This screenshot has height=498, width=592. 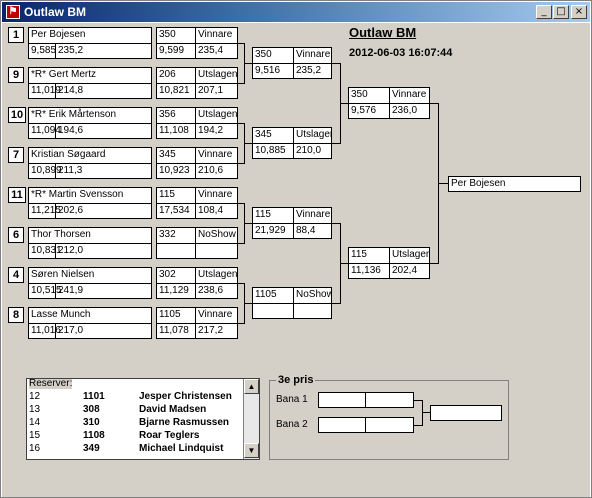 I want to click on cell-bottom-left: 9,599, so click(x=172, y=50).